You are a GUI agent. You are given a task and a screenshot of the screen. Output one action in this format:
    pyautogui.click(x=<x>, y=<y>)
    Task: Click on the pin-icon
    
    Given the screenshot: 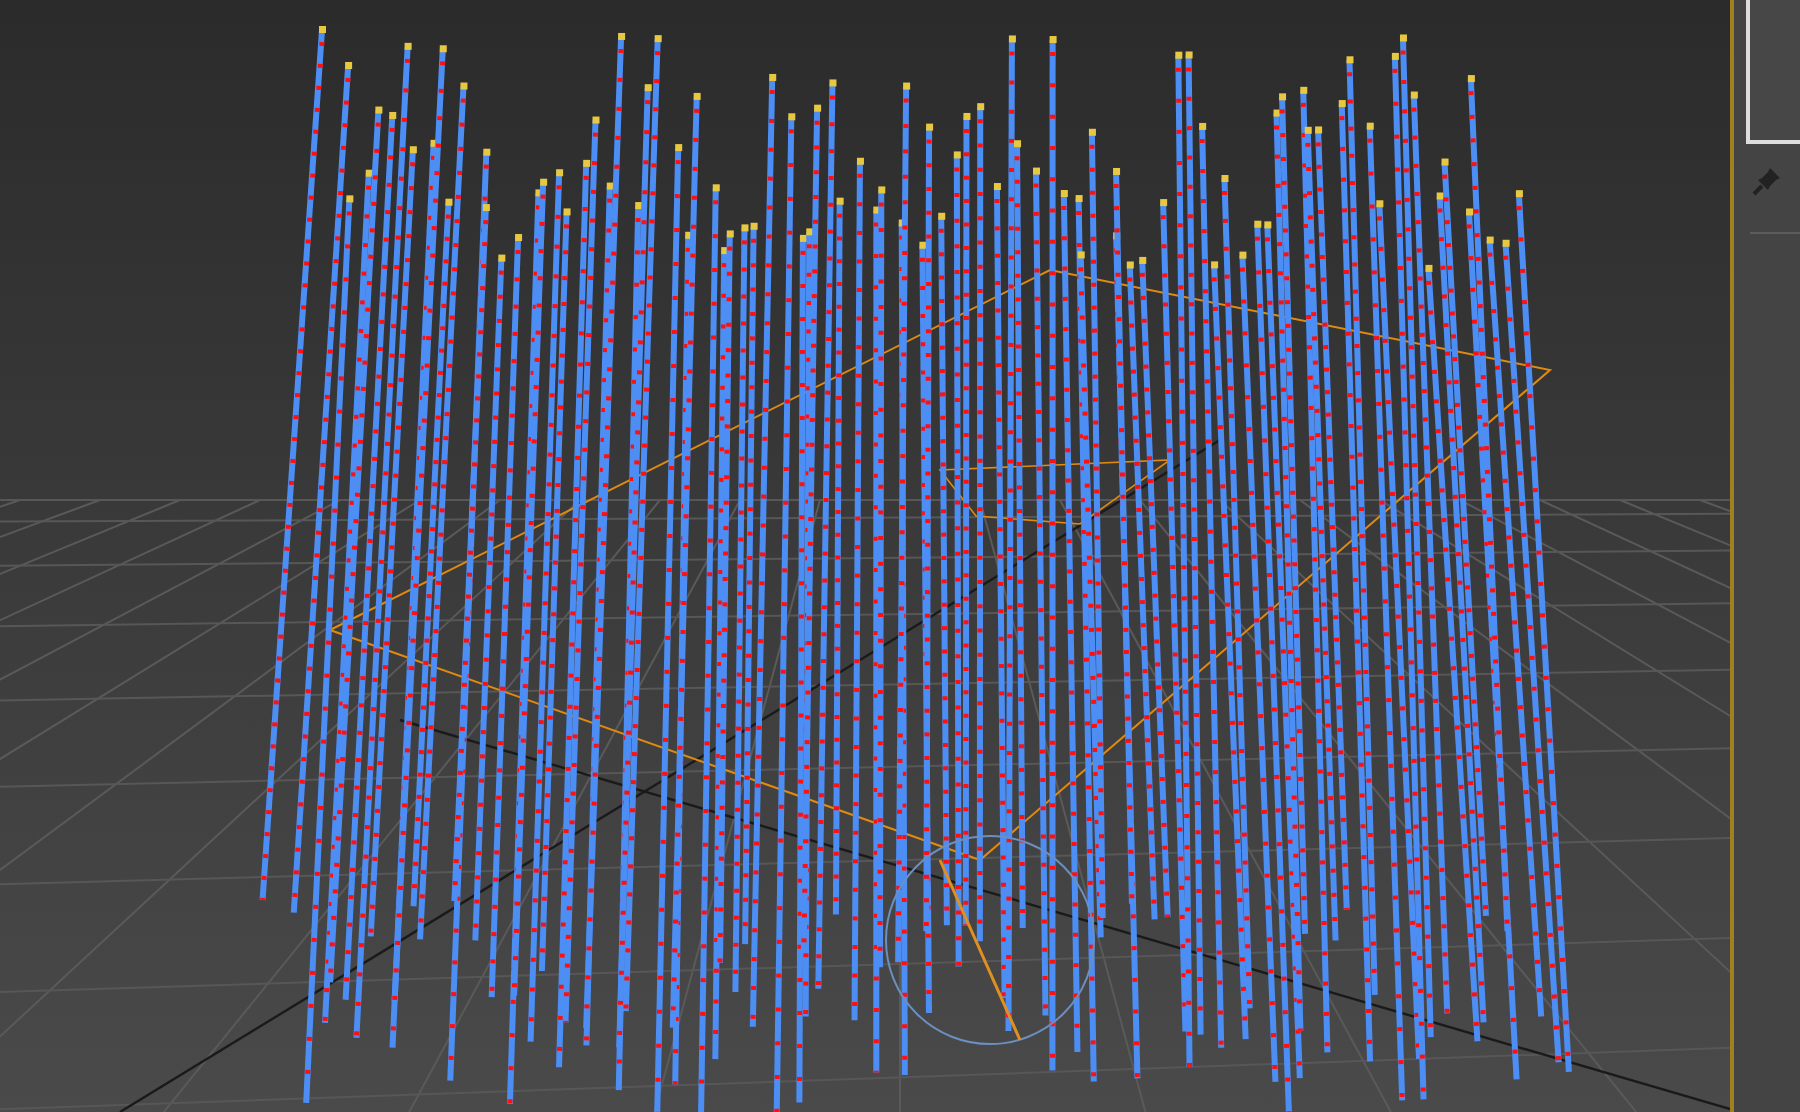 What is the action you would take?
    pyautogui.click(x=1768, y=180)
    